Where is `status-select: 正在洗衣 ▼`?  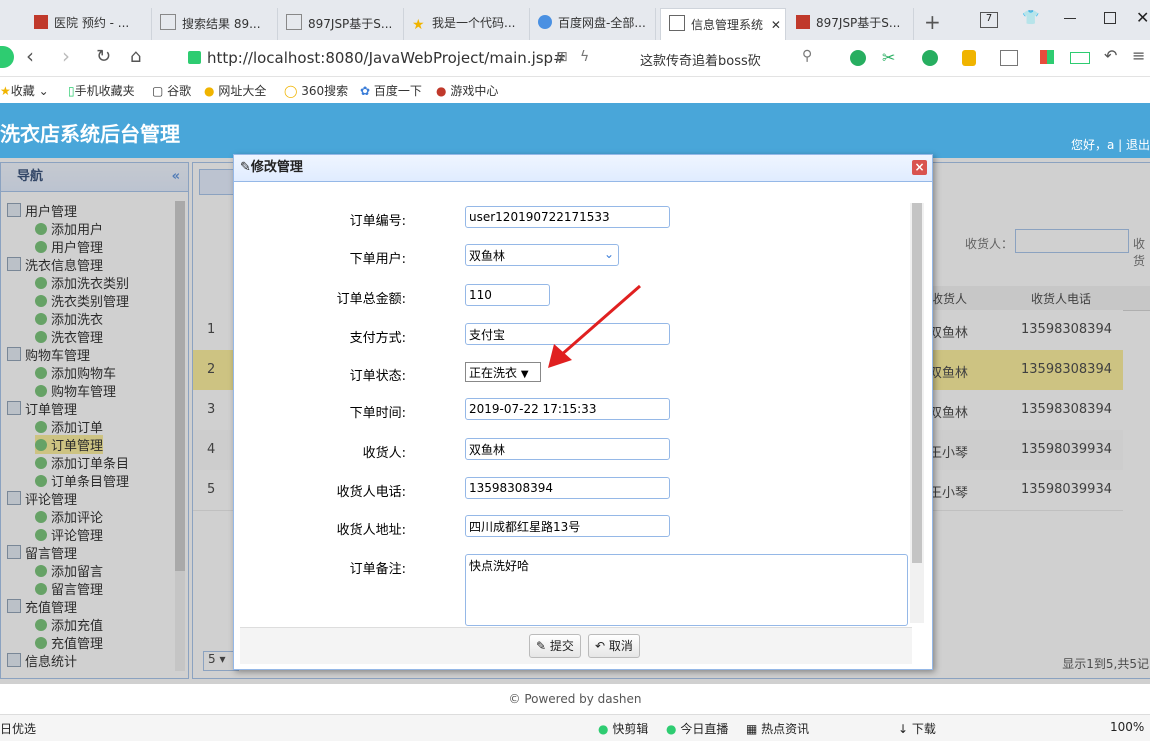 status-select: 正在洗衣 ▼ is located at coordinates (503, 372).